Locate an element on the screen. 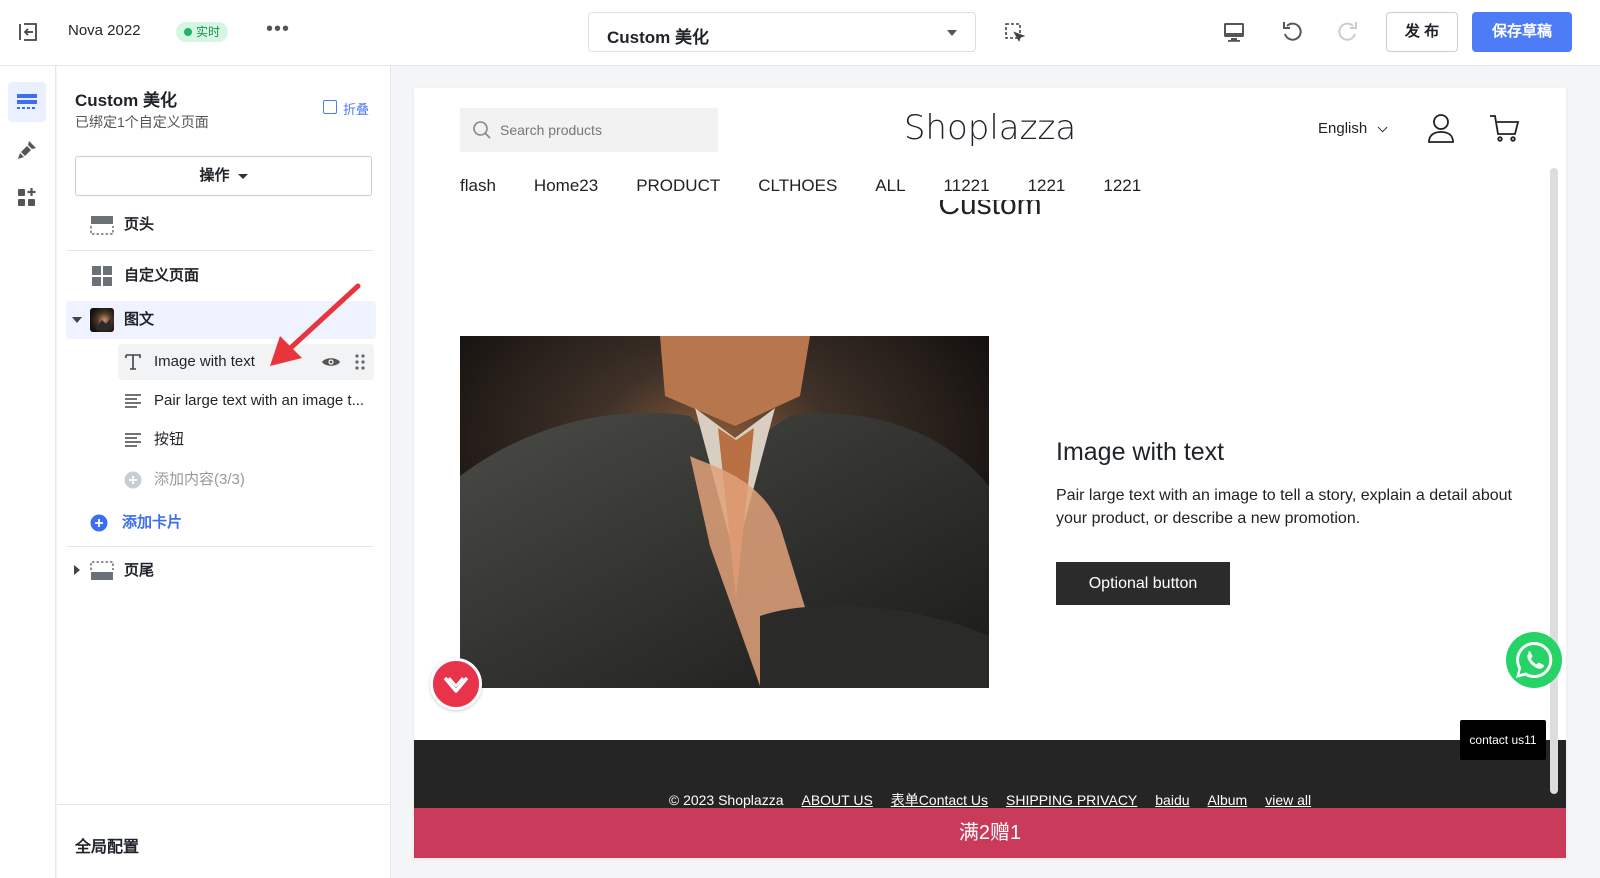  section-image-text: 图文 is located at coordinates (221, 320).